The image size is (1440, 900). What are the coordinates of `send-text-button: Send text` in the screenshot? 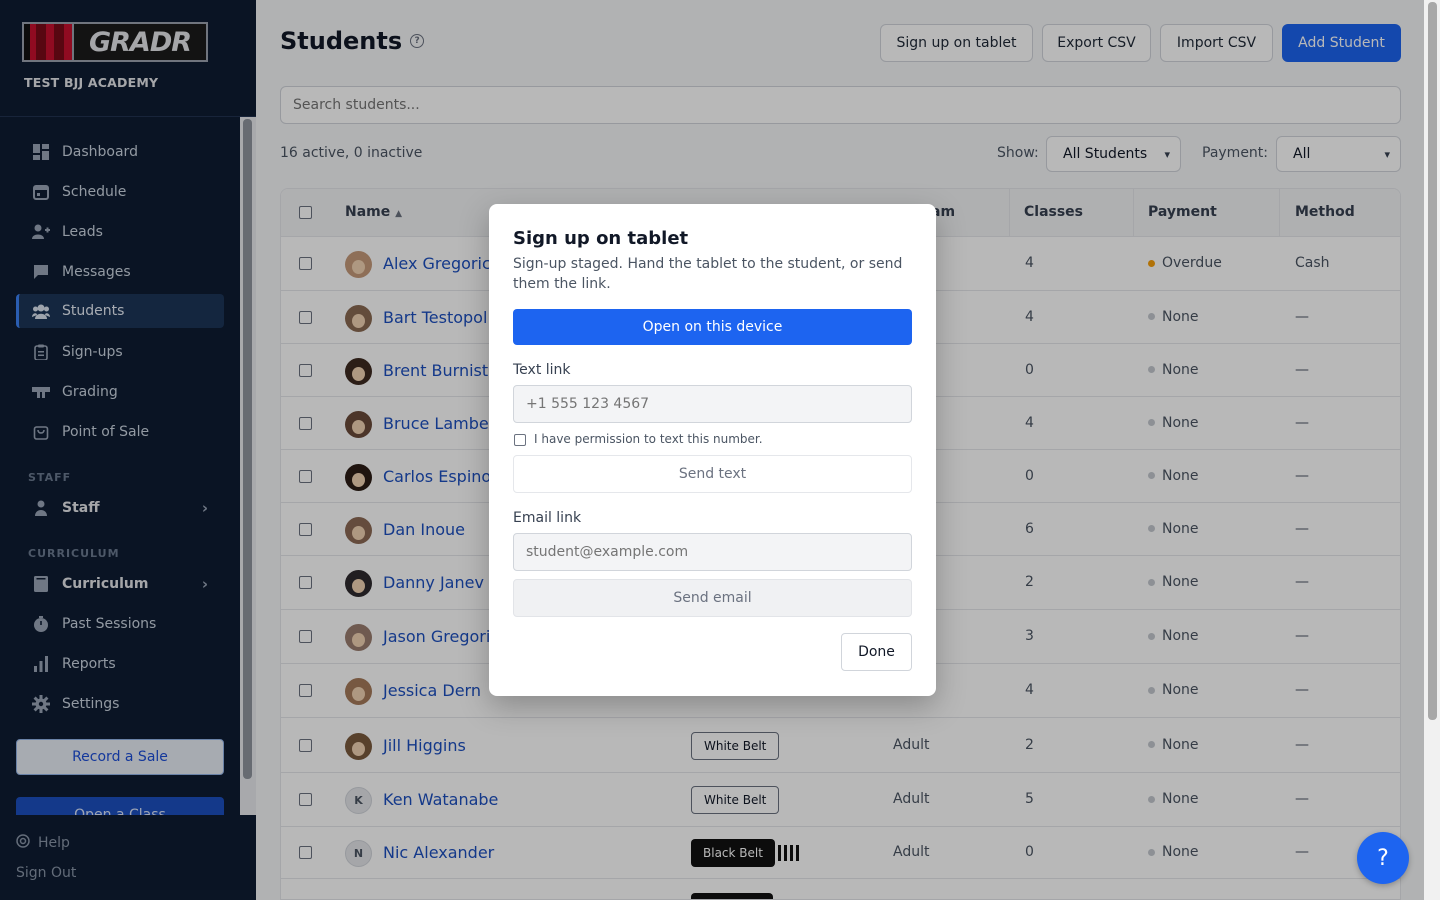 It's located at (712, 474).